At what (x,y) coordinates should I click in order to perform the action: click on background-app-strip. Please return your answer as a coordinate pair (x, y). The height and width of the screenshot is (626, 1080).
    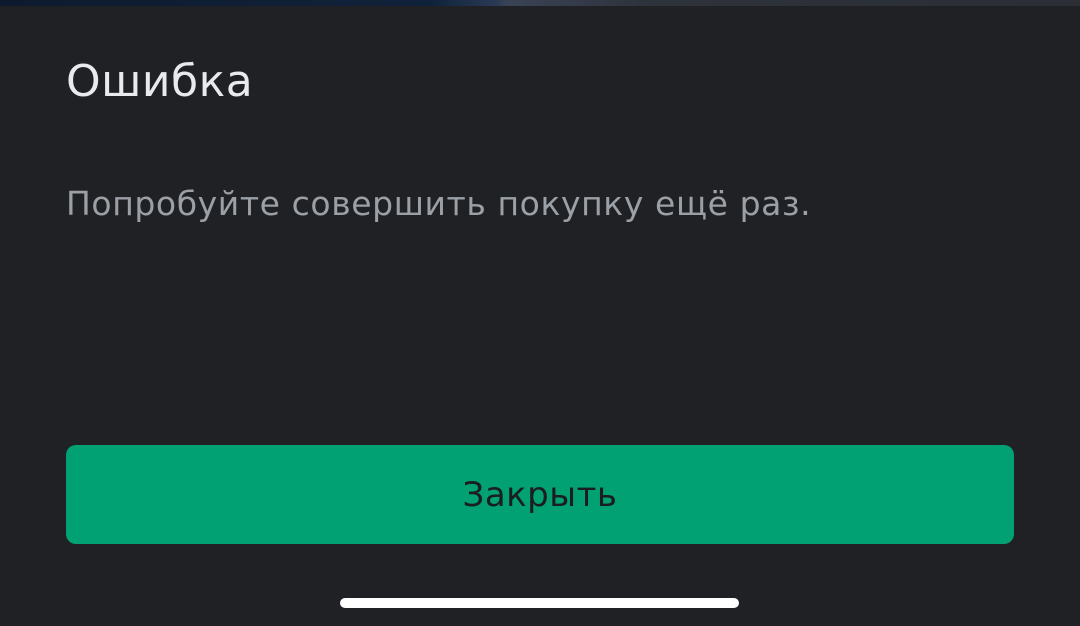
    Looking at the image, I should click on (540, 3).